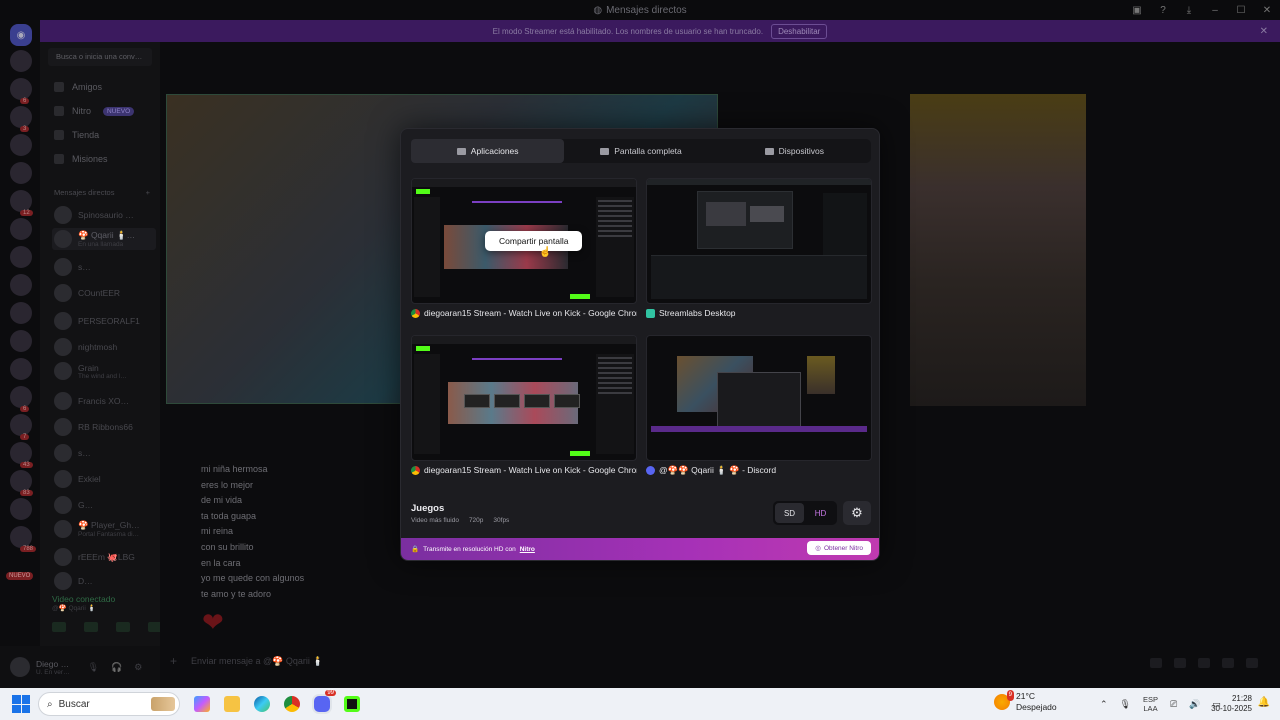 The width and height of the screenshot is (1280, 720). I want to click on dm-item: COuntEER, so click(106, 293).